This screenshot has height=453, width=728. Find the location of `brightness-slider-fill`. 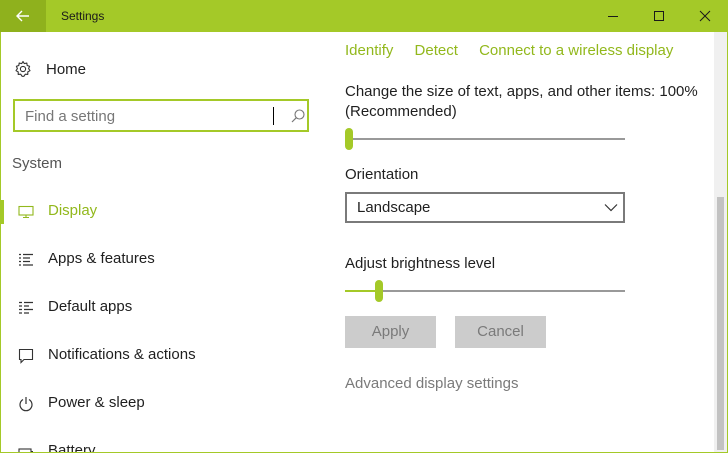

brightness-slider-fill is located at coordinates (361, 291).